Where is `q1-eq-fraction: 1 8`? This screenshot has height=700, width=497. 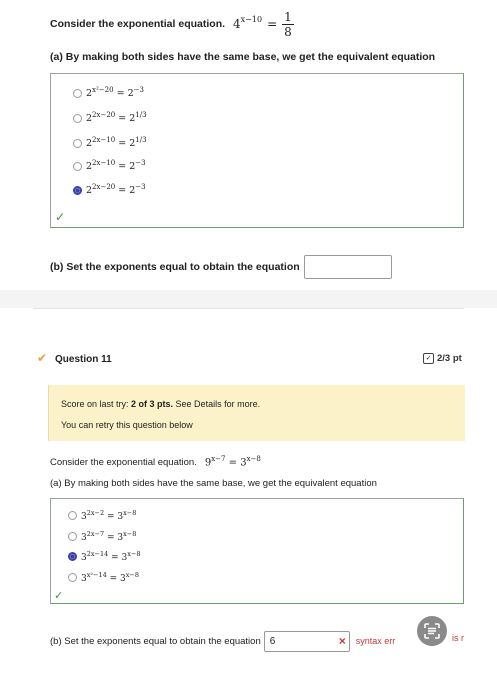
q1-eq-fraction: 1 8 is located at coordinates (288, 24).